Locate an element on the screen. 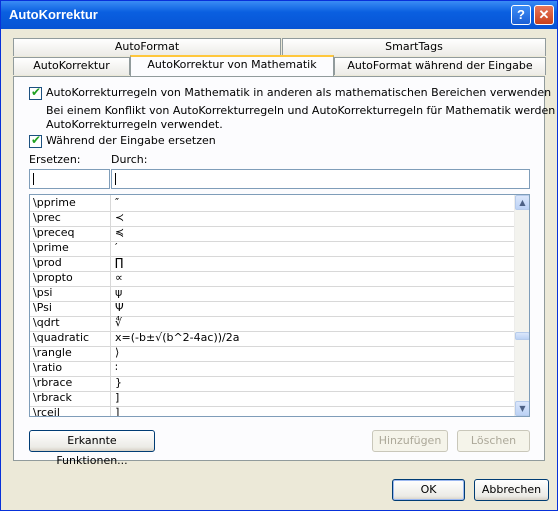  entry-value: } is located at coordinates (118, 382).